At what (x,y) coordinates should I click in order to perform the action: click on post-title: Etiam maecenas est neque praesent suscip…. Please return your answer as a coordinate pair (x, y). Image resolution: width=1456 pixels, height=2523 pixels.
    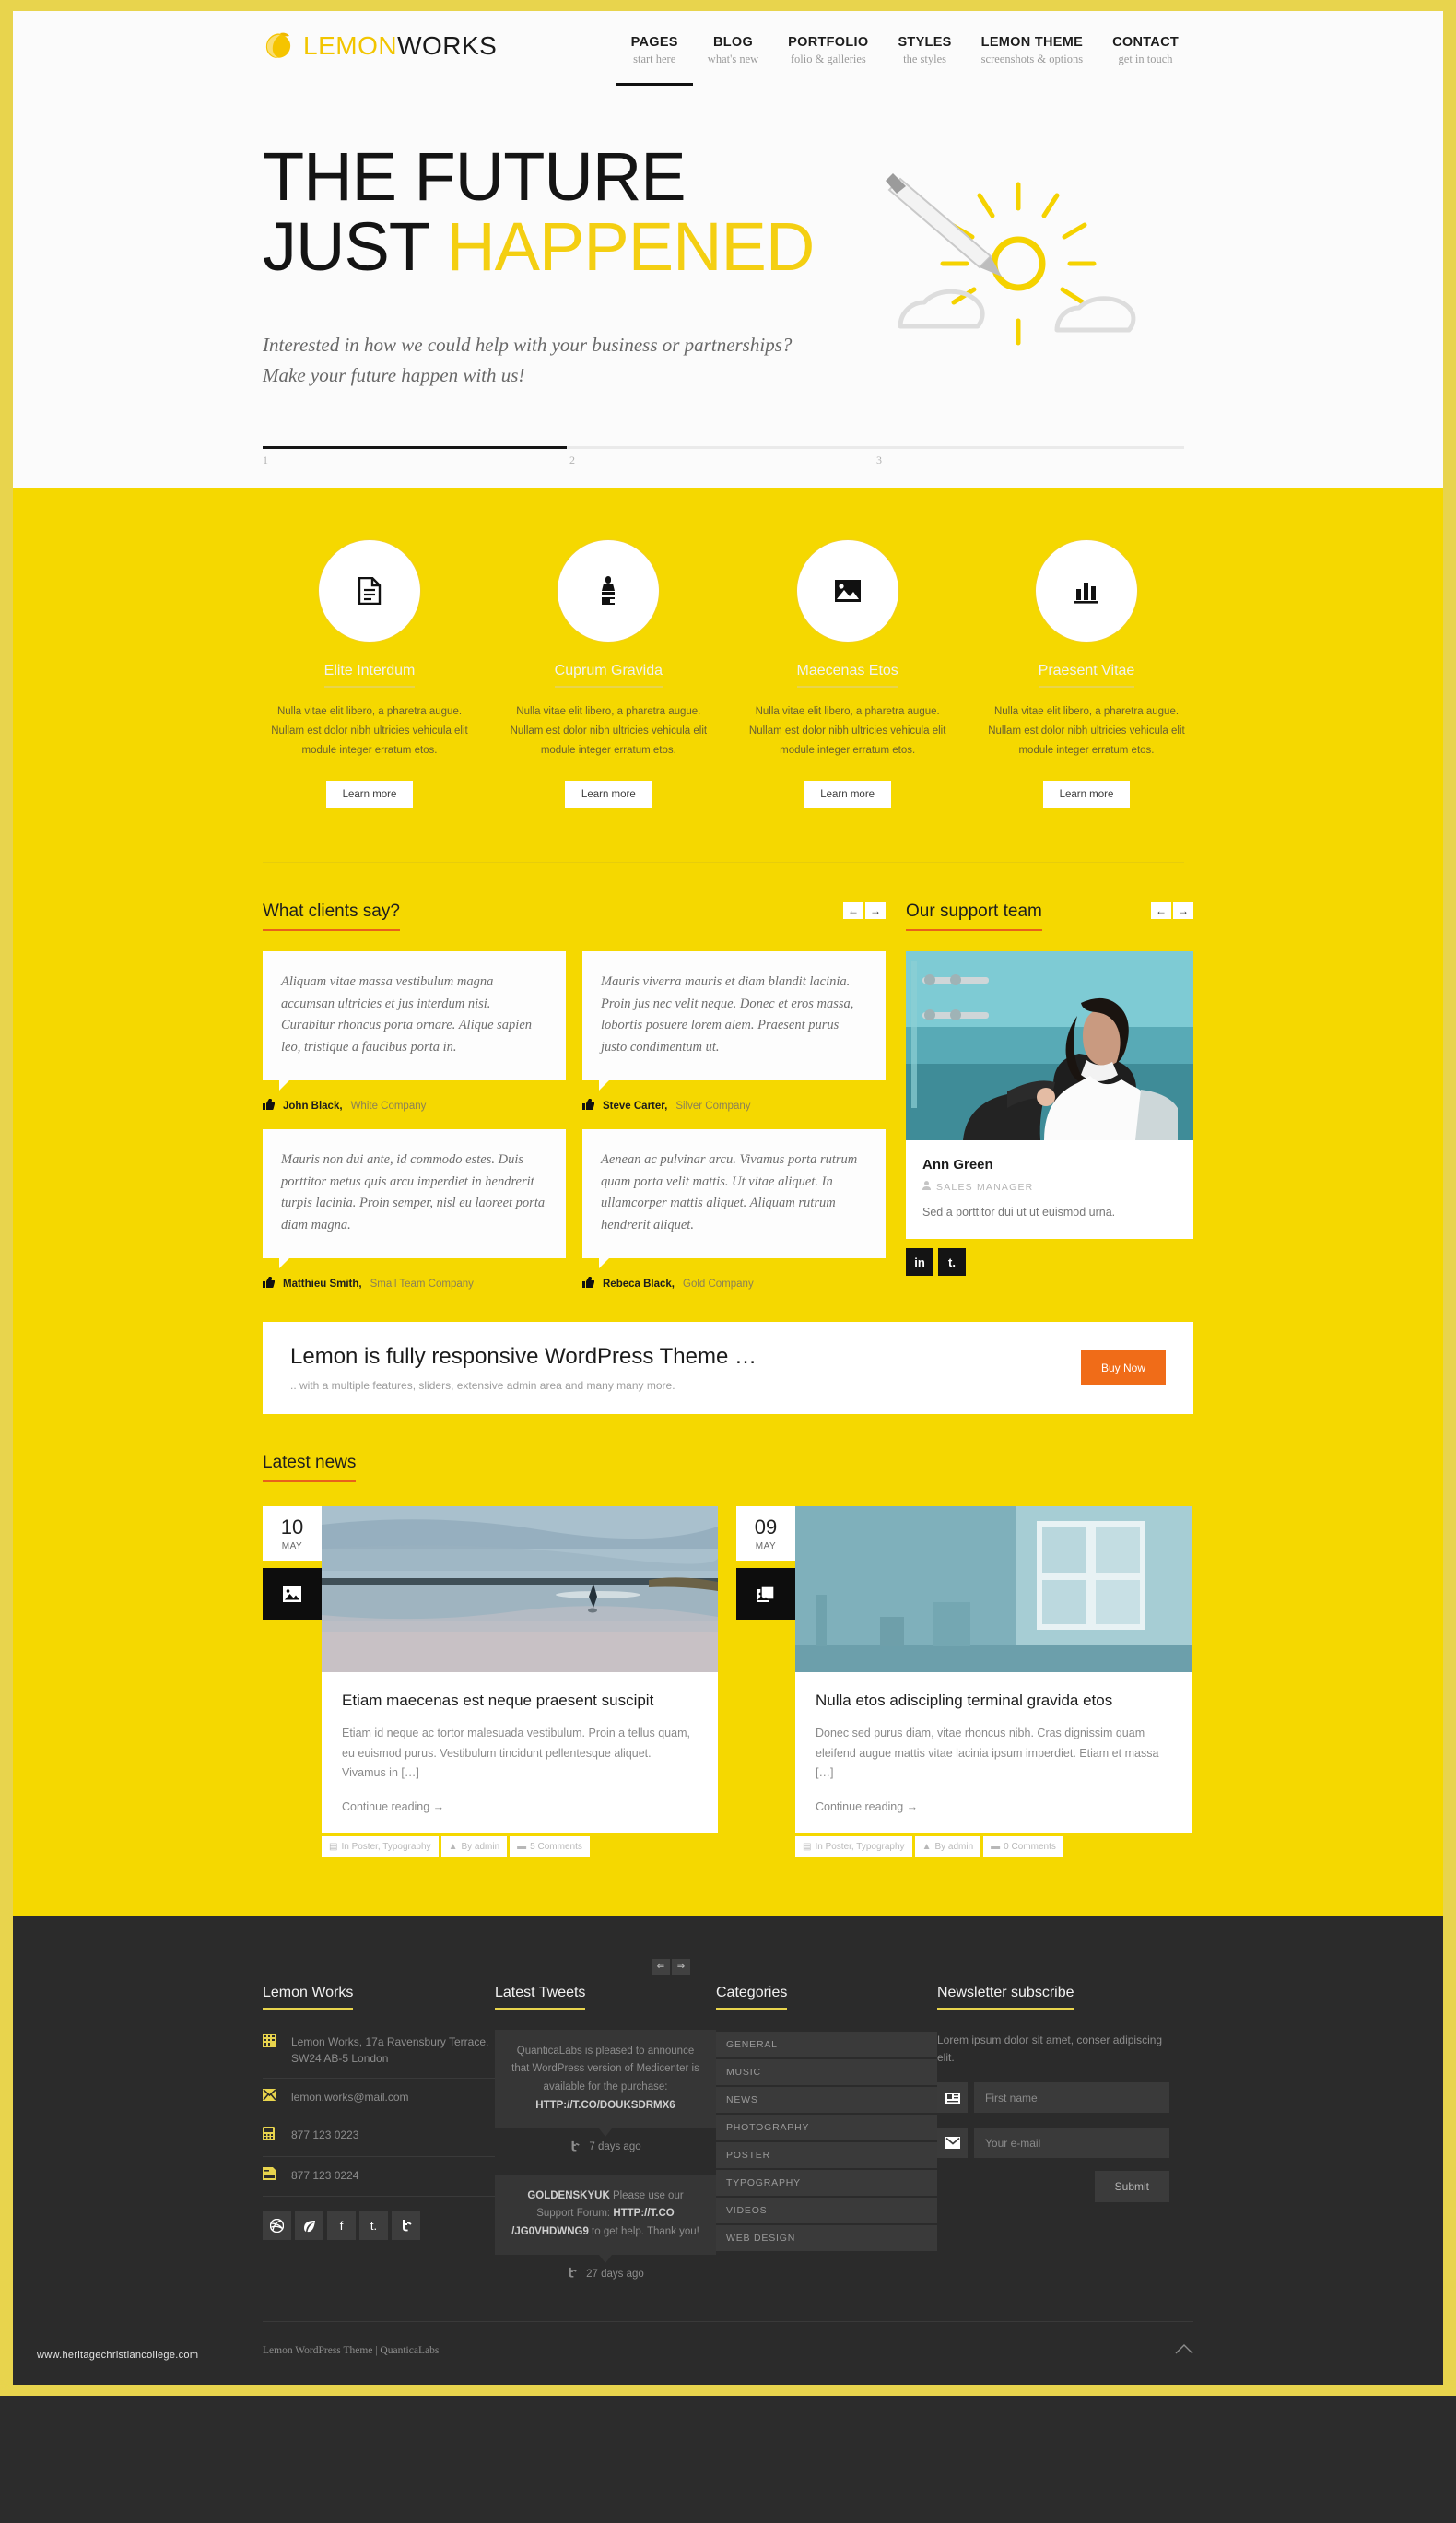
    Looking at the image, I should click on (520, 1701).